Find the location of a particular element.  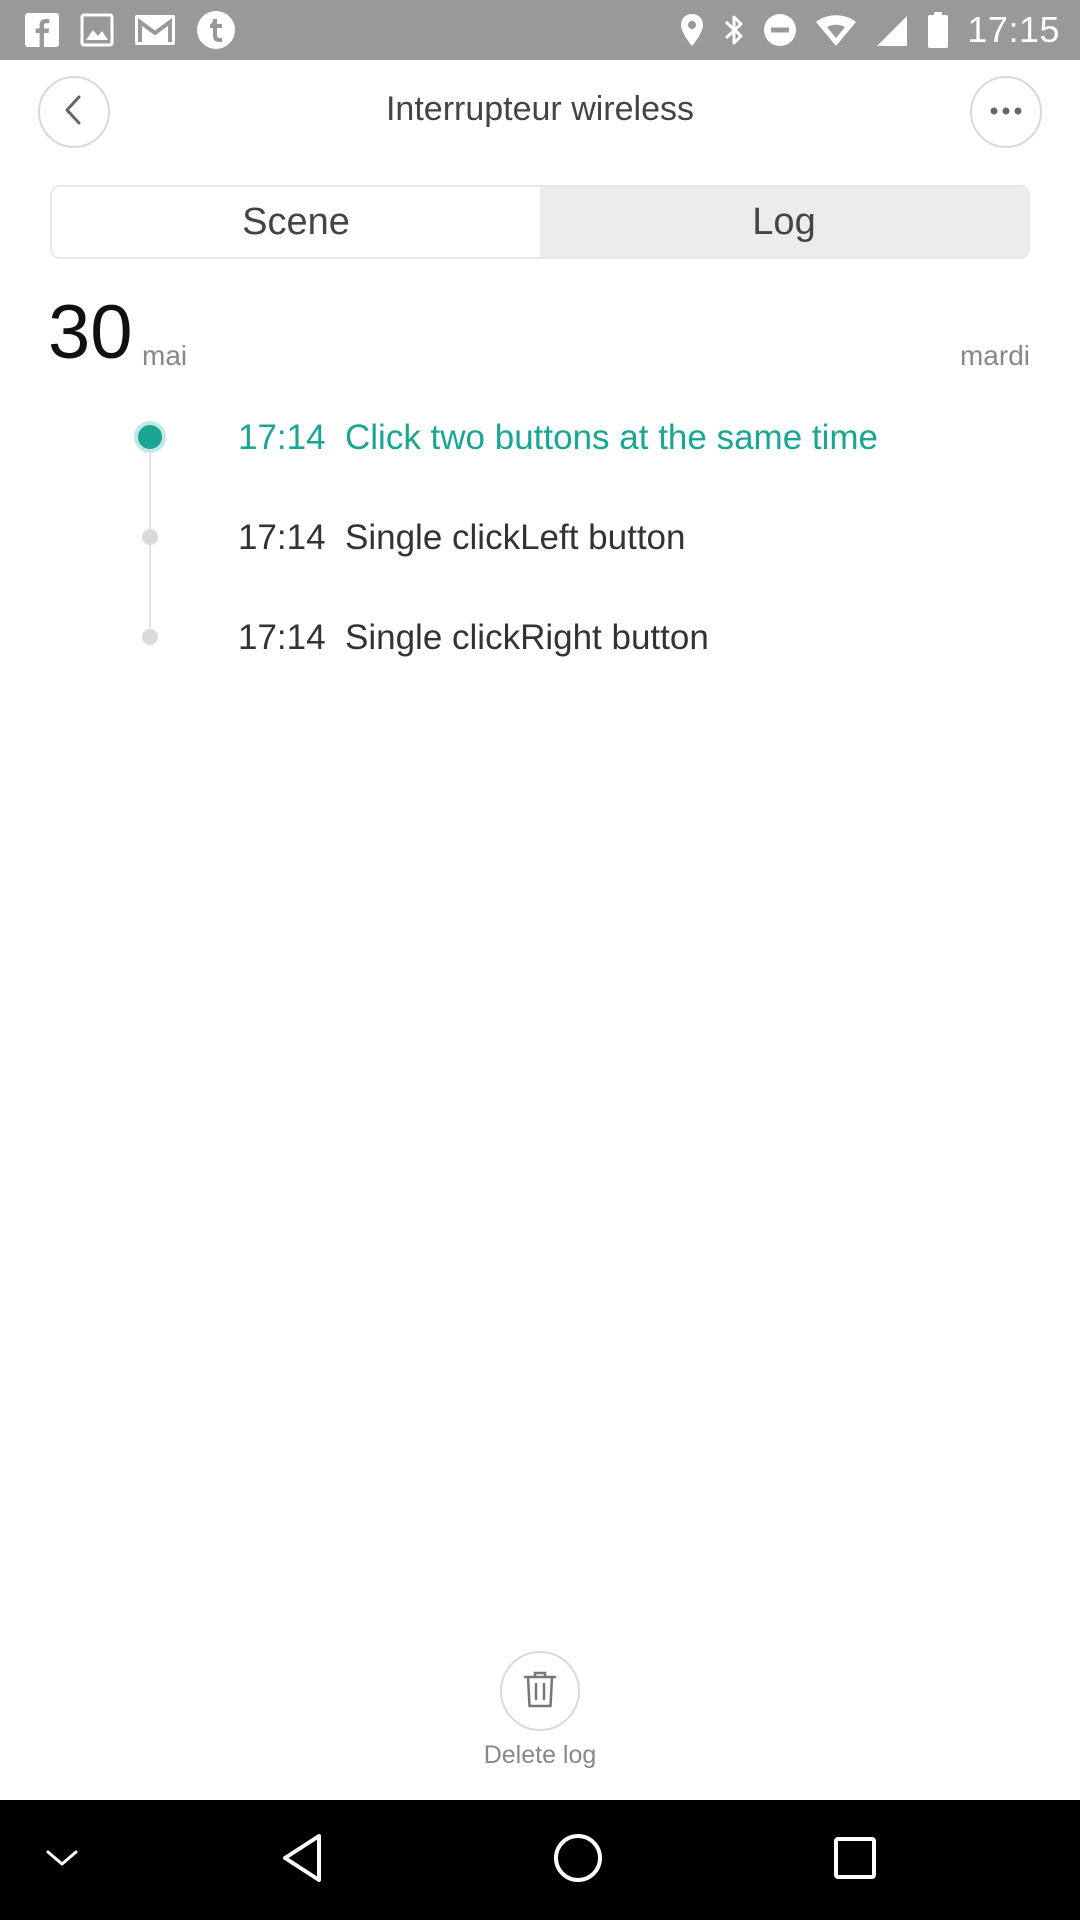

gallery-icon is located at coordinates (97, 30).